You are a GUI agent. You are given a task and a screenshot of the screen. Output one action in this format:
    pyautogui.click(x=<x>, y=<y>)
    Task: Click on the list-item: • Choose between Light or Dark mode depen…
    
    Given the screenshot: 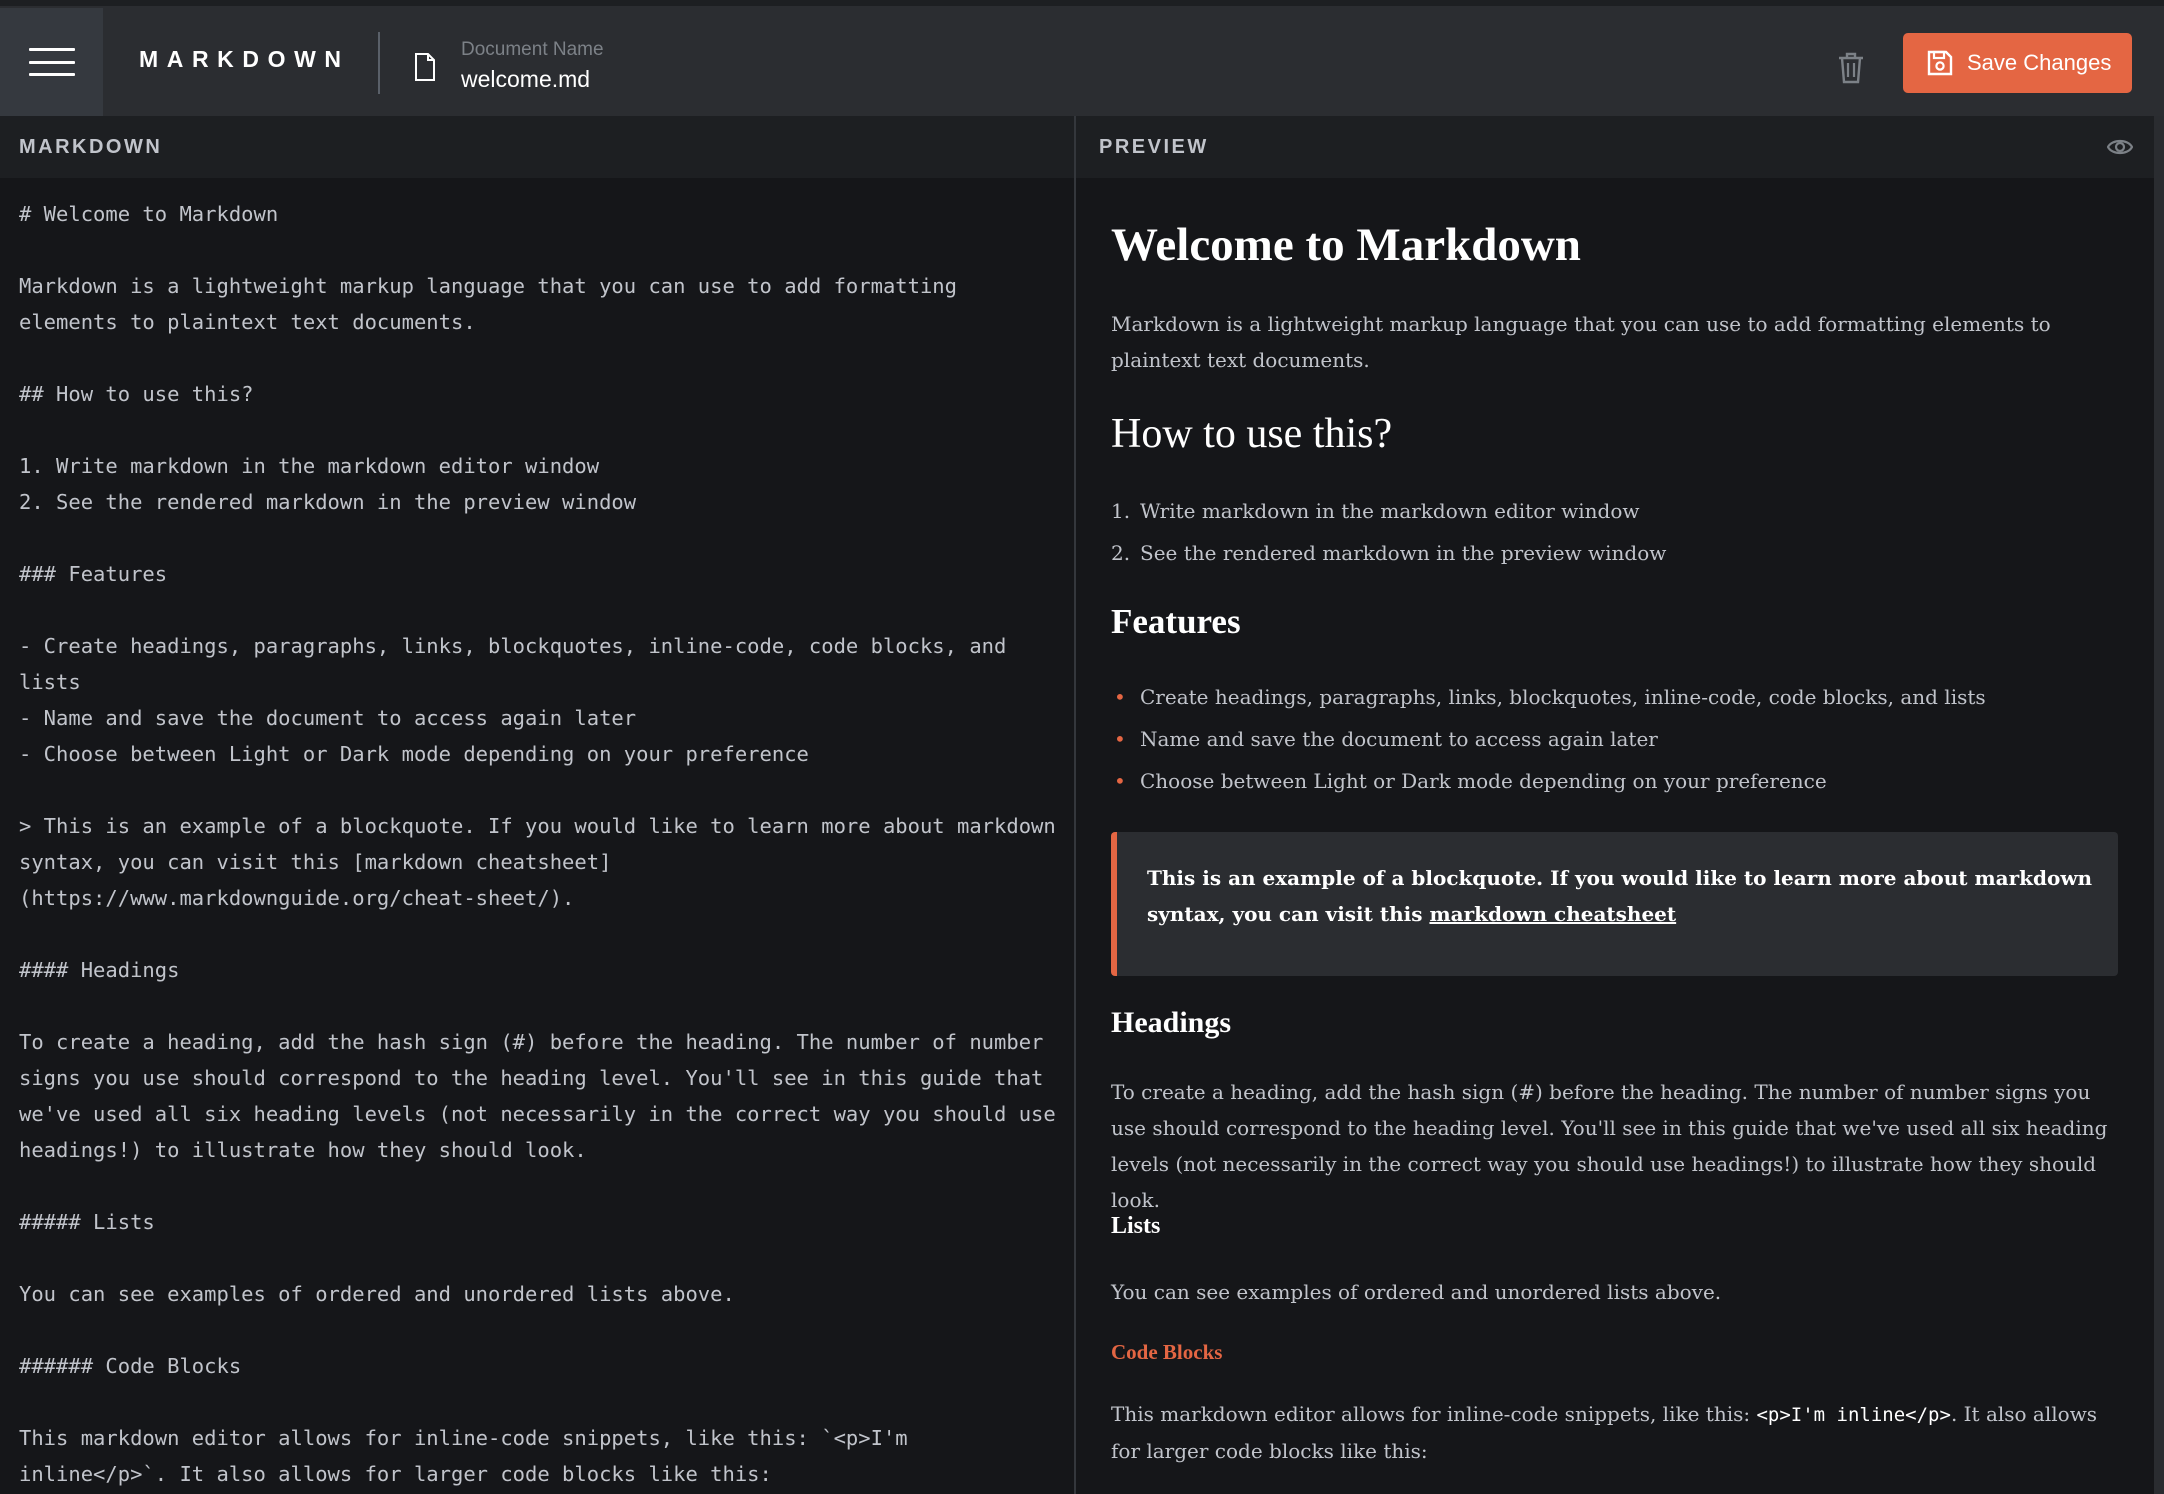 What is the action you would take?
    pyautogui.click(x=1581, y=781)
    